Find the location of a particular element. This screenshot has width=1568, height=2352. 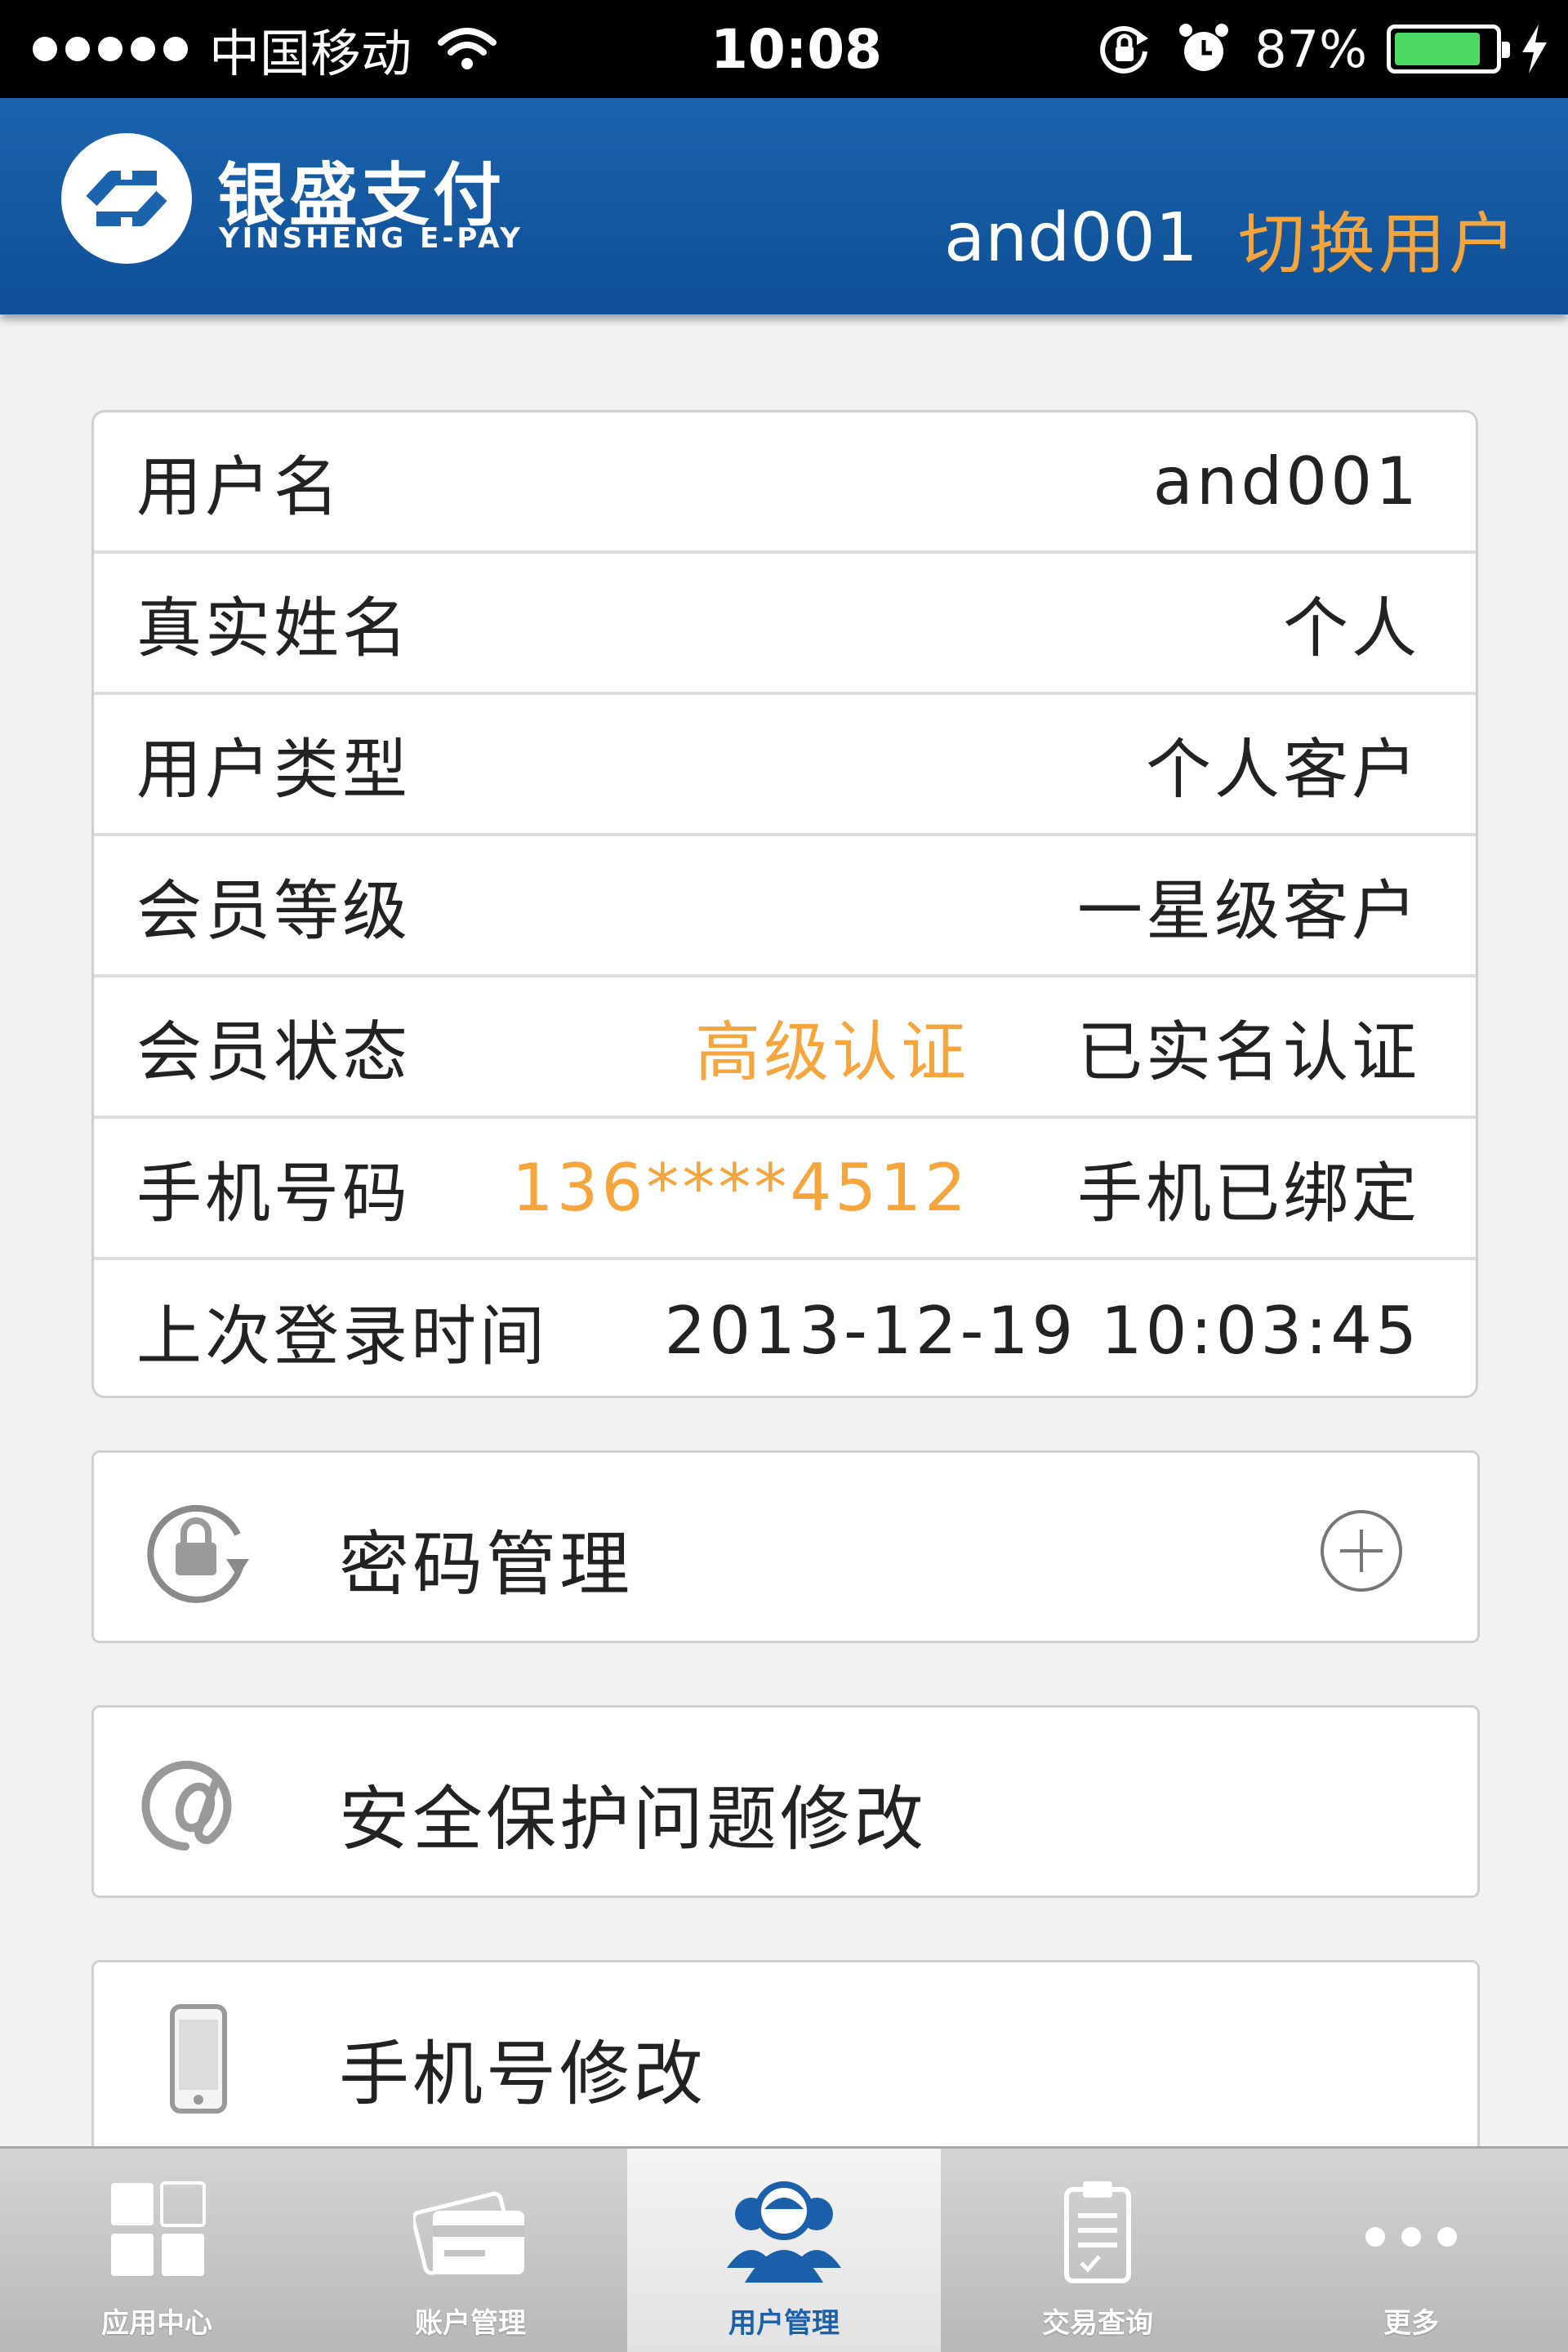

info-label: 真实姓名 is located at coordinates (273, 628).